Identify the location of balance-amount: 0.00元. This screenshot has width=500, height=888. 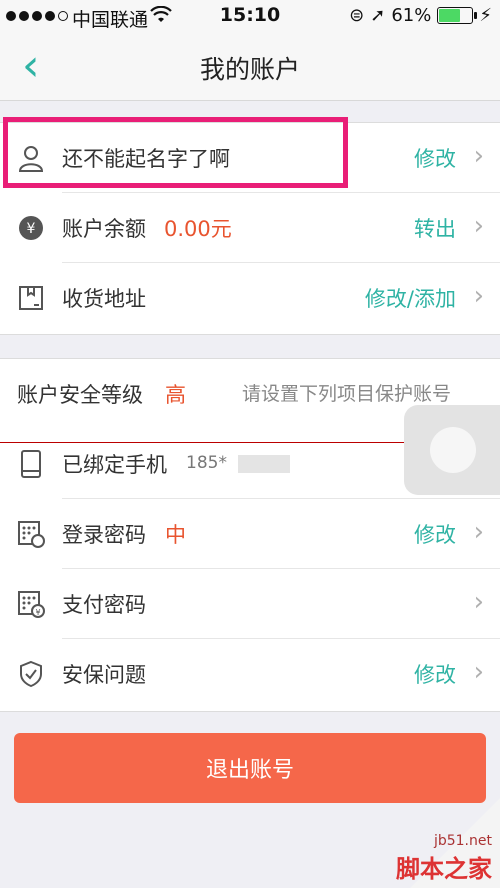
(198, 229).